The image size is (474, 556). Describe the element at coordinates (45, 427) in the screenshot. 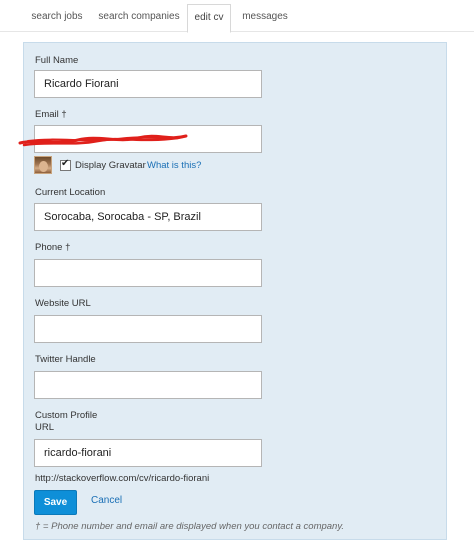

I see `custom-profile-url-label-line2: URL` at that location.